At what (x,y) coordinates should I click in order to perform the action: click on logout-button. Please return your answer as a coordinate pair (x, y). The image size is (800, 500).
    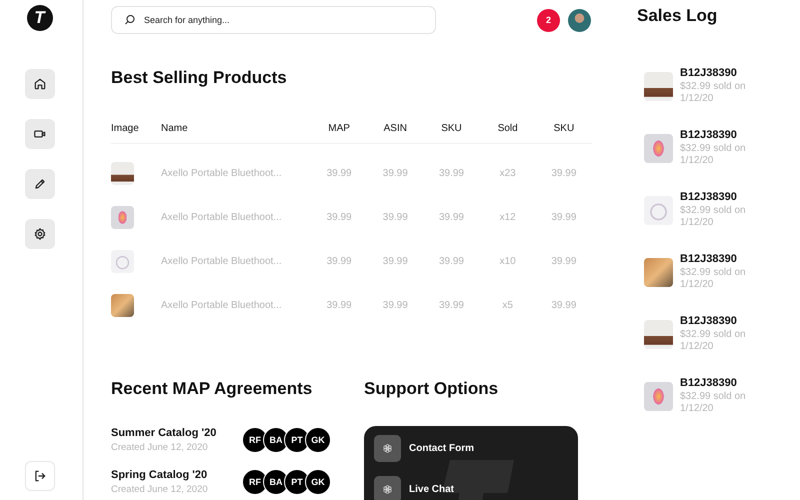
    Looking at the image, I should click on (39, 476).